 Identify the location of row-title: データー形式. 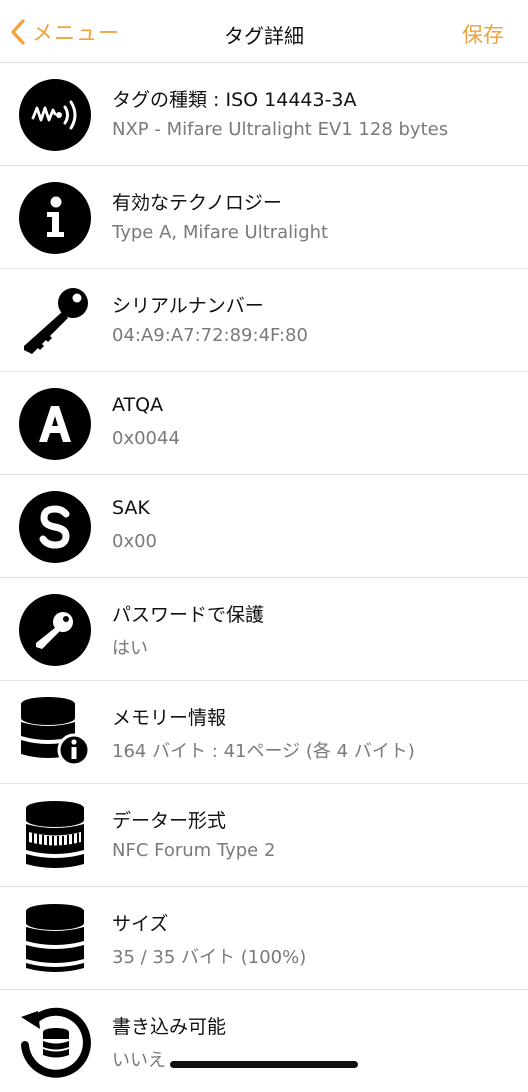
(169, 821).